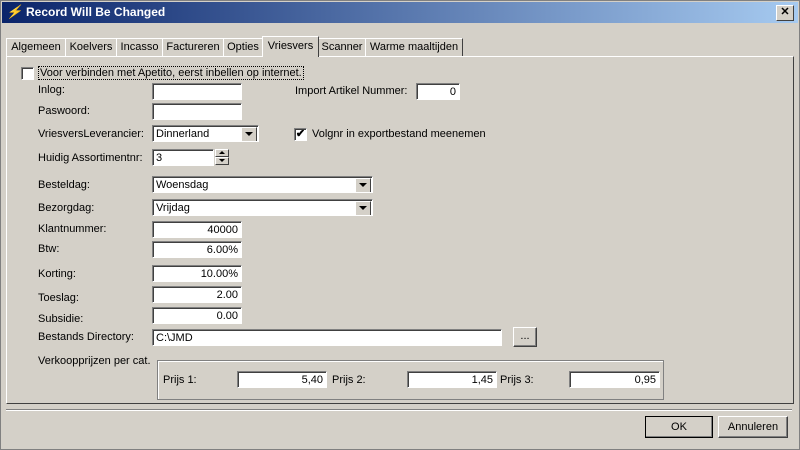 The image size is (800, 450). What do you see at coordinates (90, 158) in the screenshot?
I see `assortiment-label: Huidig Assortimentnr:` at bounding box center [90, 158].